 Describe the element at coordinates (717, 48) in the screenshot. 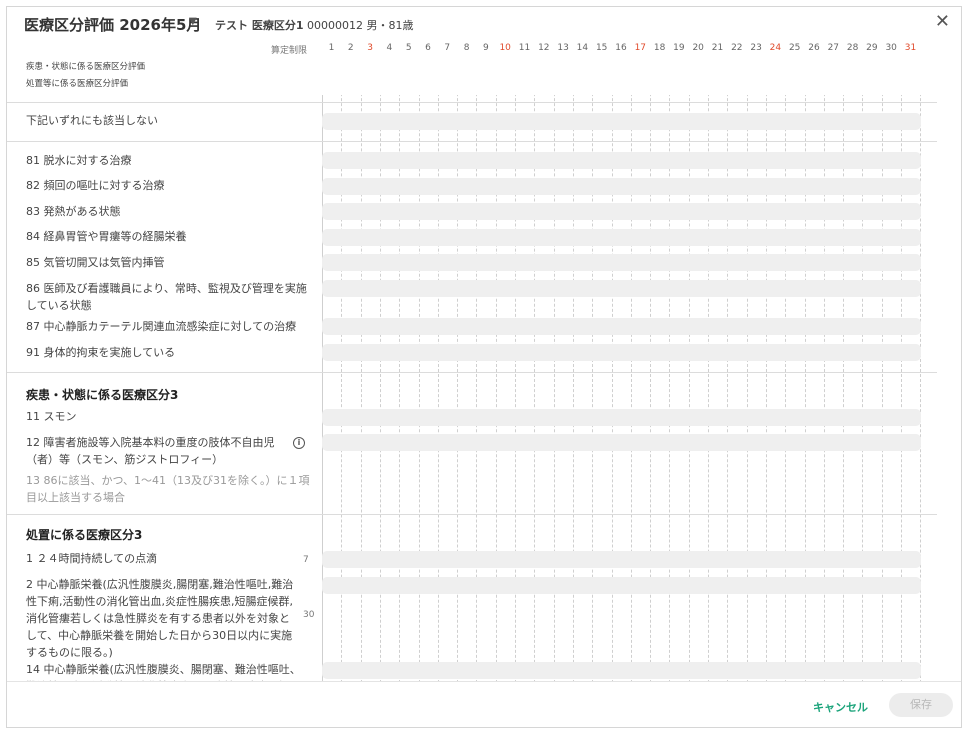

I see `day-21: 21` at that location.